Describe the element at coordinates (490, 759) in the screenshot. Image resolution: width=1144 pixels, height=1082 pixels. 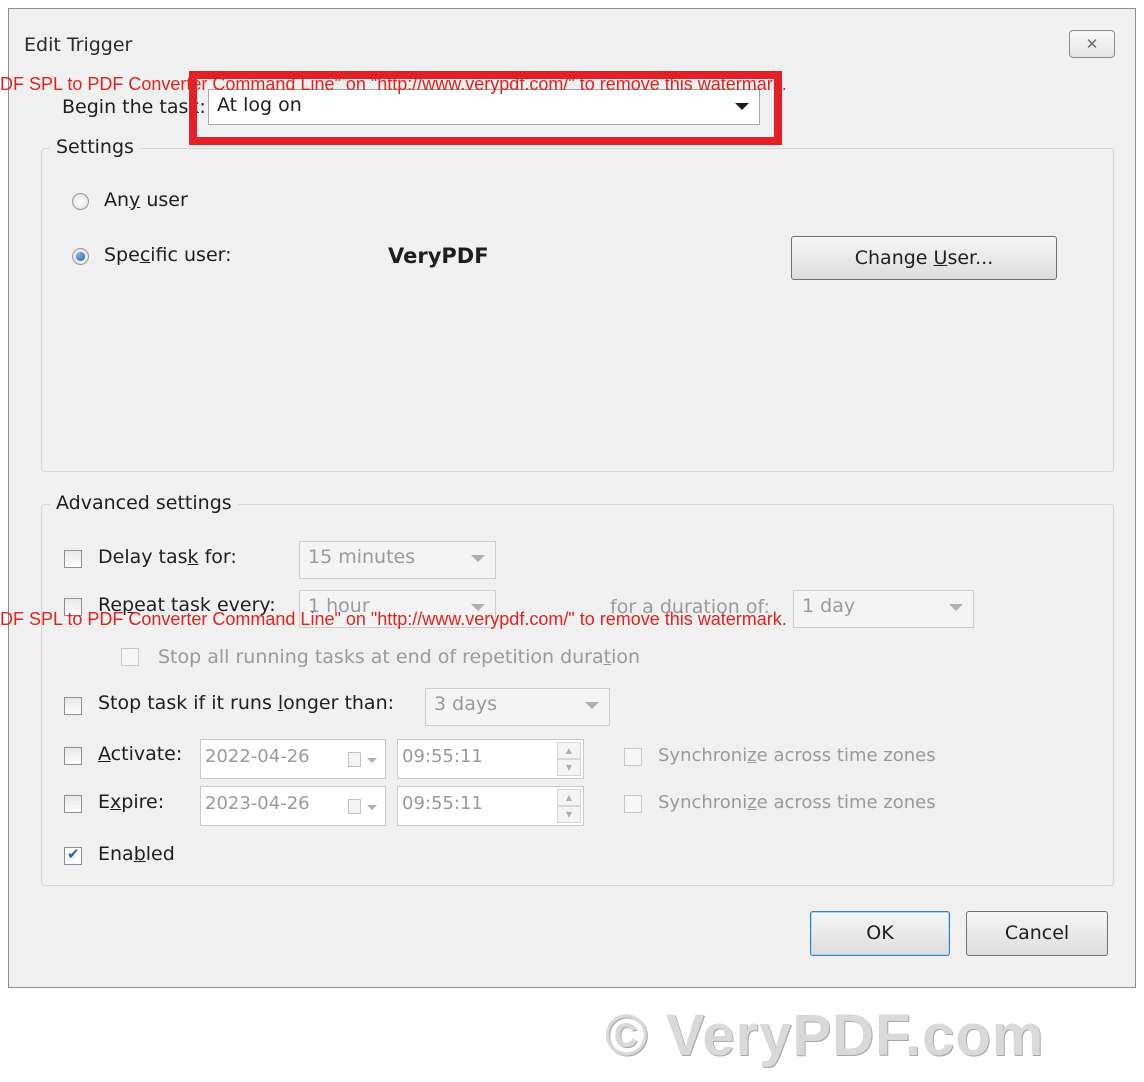
I see `activate-time-spinner: 09:55:11 ▲ ▼` at that location.